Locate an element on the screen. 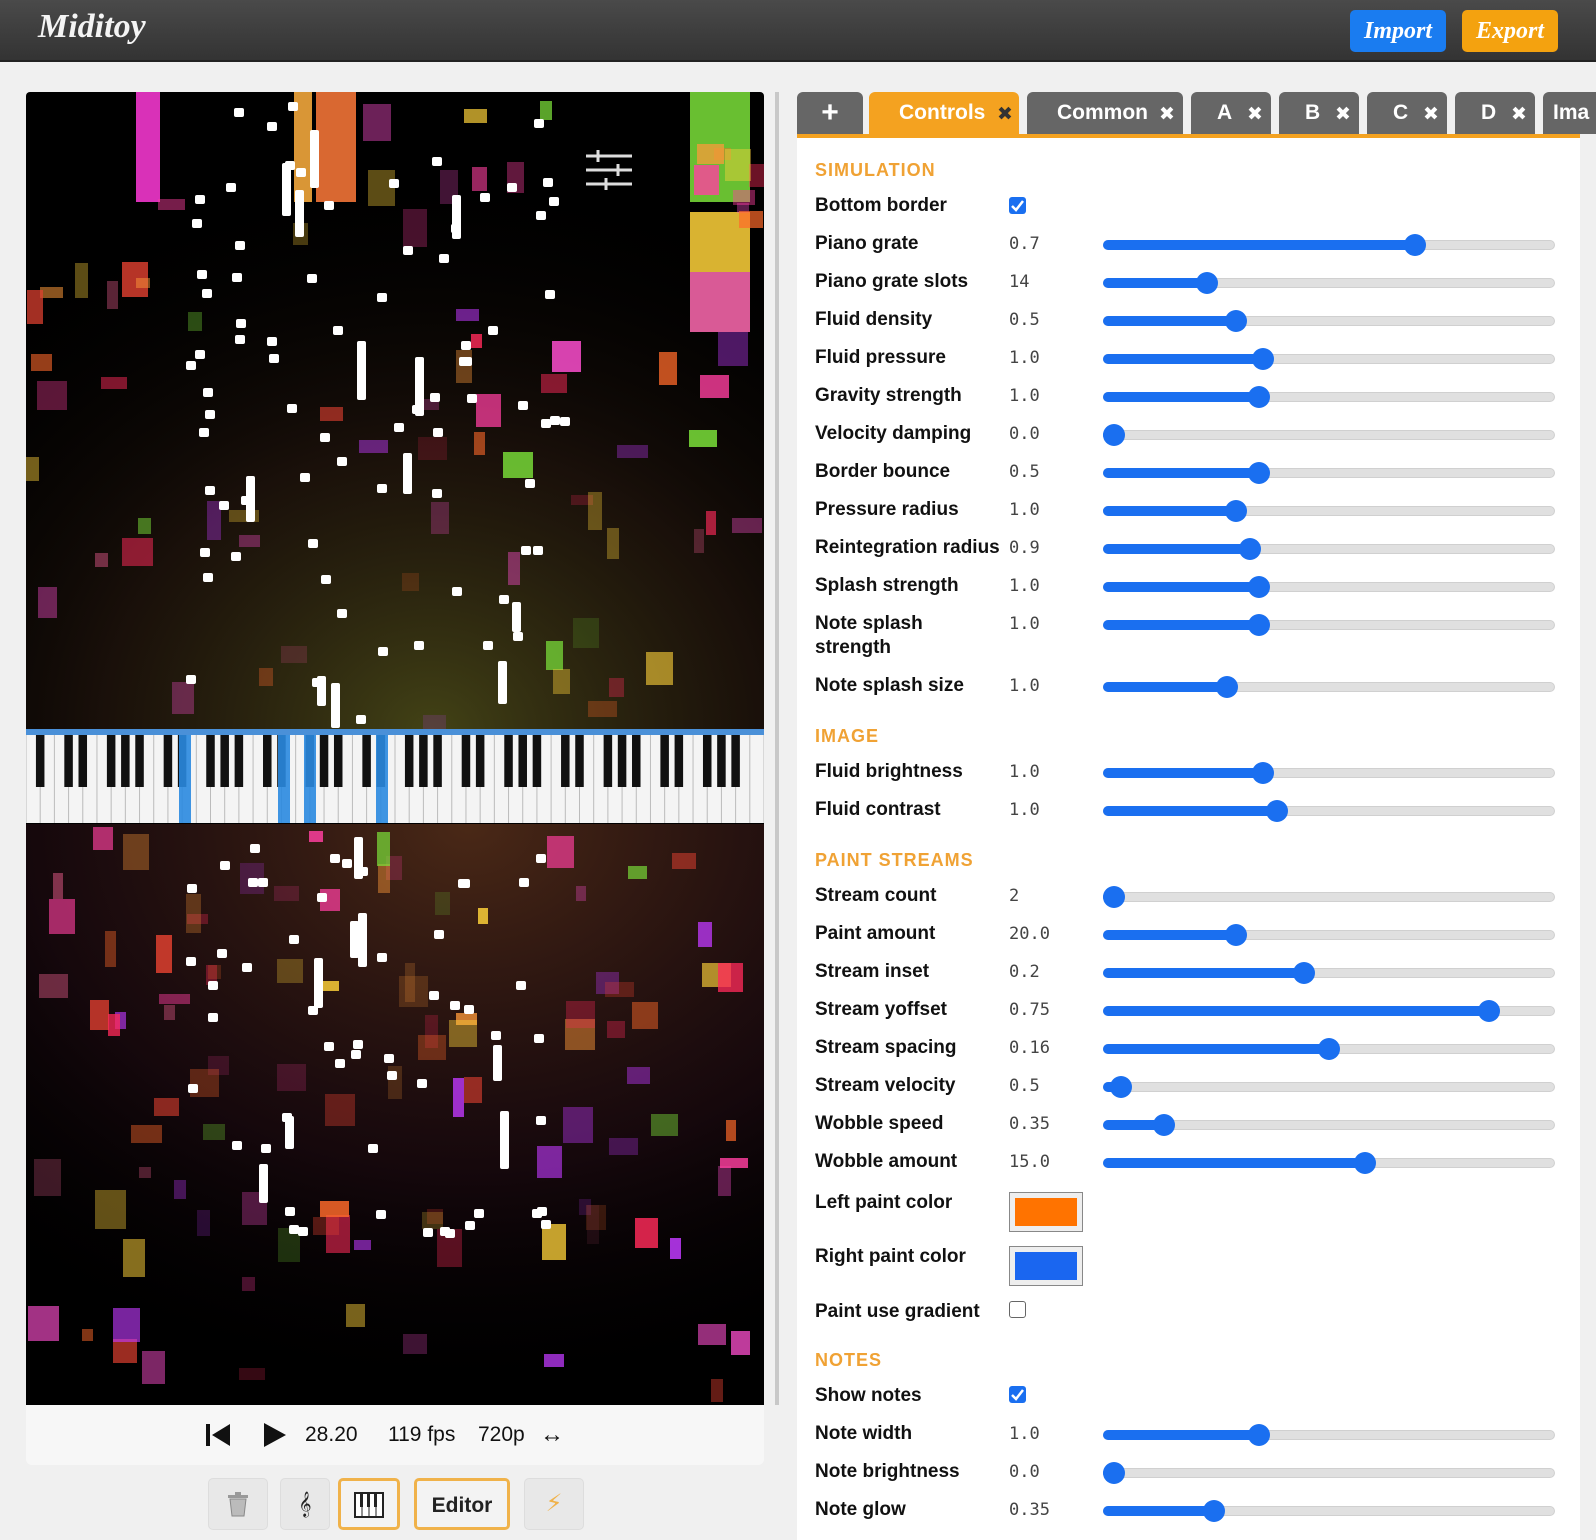 Image resolution: width=1596 pixels, height=1540 pixels. editor-button: Editor is located at coordinates (462, 1504).